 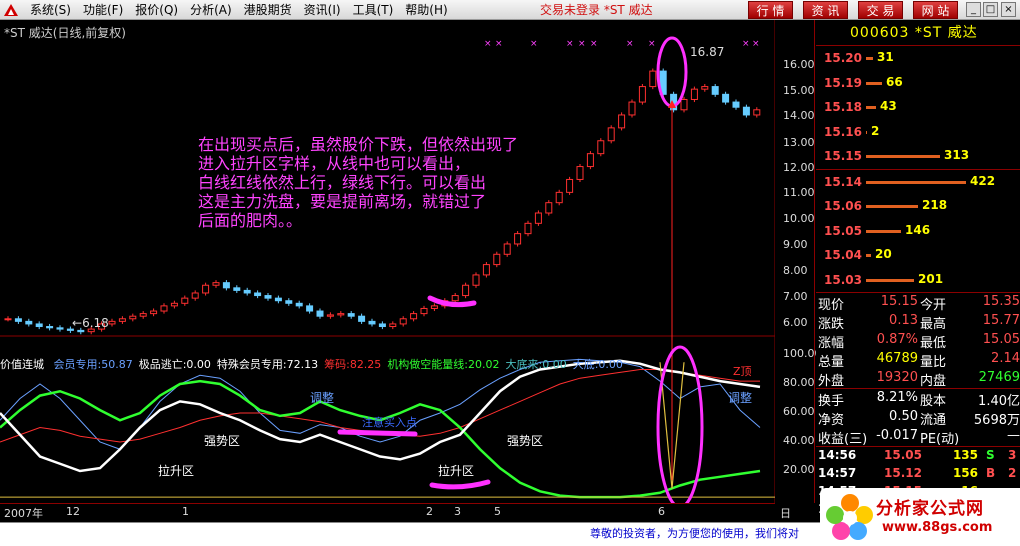 I want to click on watermark: 分析家公式网 www.88gs.com, so click(x=920, y=517).